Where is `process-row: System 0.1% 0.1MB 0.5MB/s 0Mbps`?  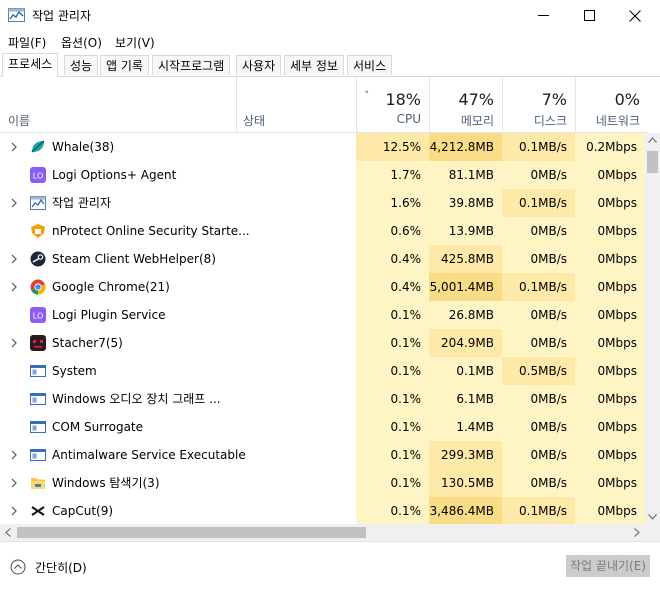
process-row: System 0.1% 0.1MB 0.5MB/s 0Mbps is located at coordinates (322, 371).